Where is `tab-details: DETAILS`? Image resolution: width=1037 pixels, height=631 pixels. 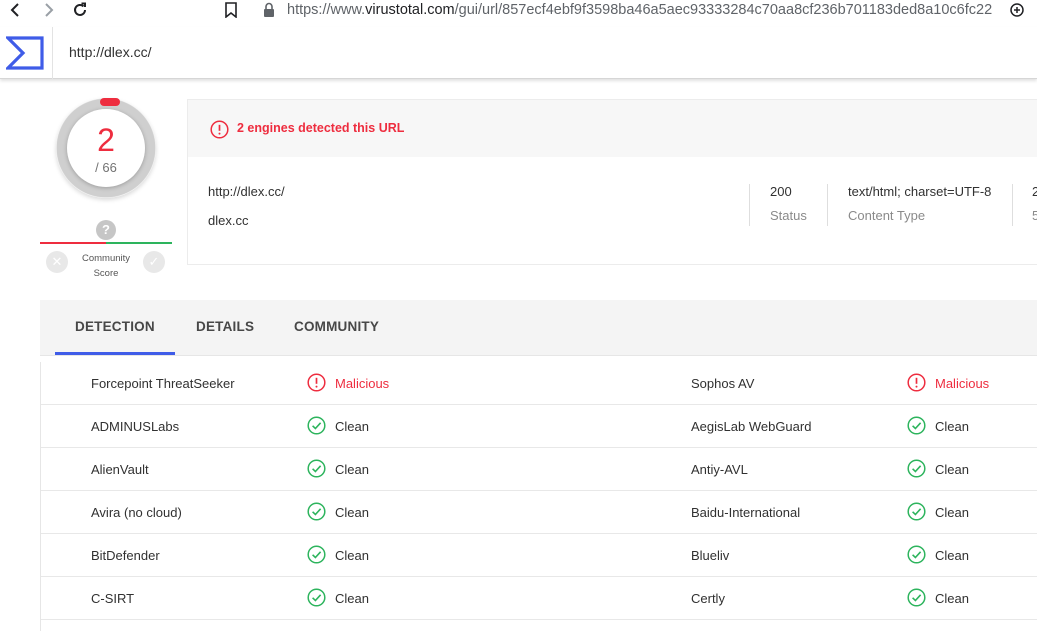
tab-details: DETAILS is located at coordinates (225, 326).